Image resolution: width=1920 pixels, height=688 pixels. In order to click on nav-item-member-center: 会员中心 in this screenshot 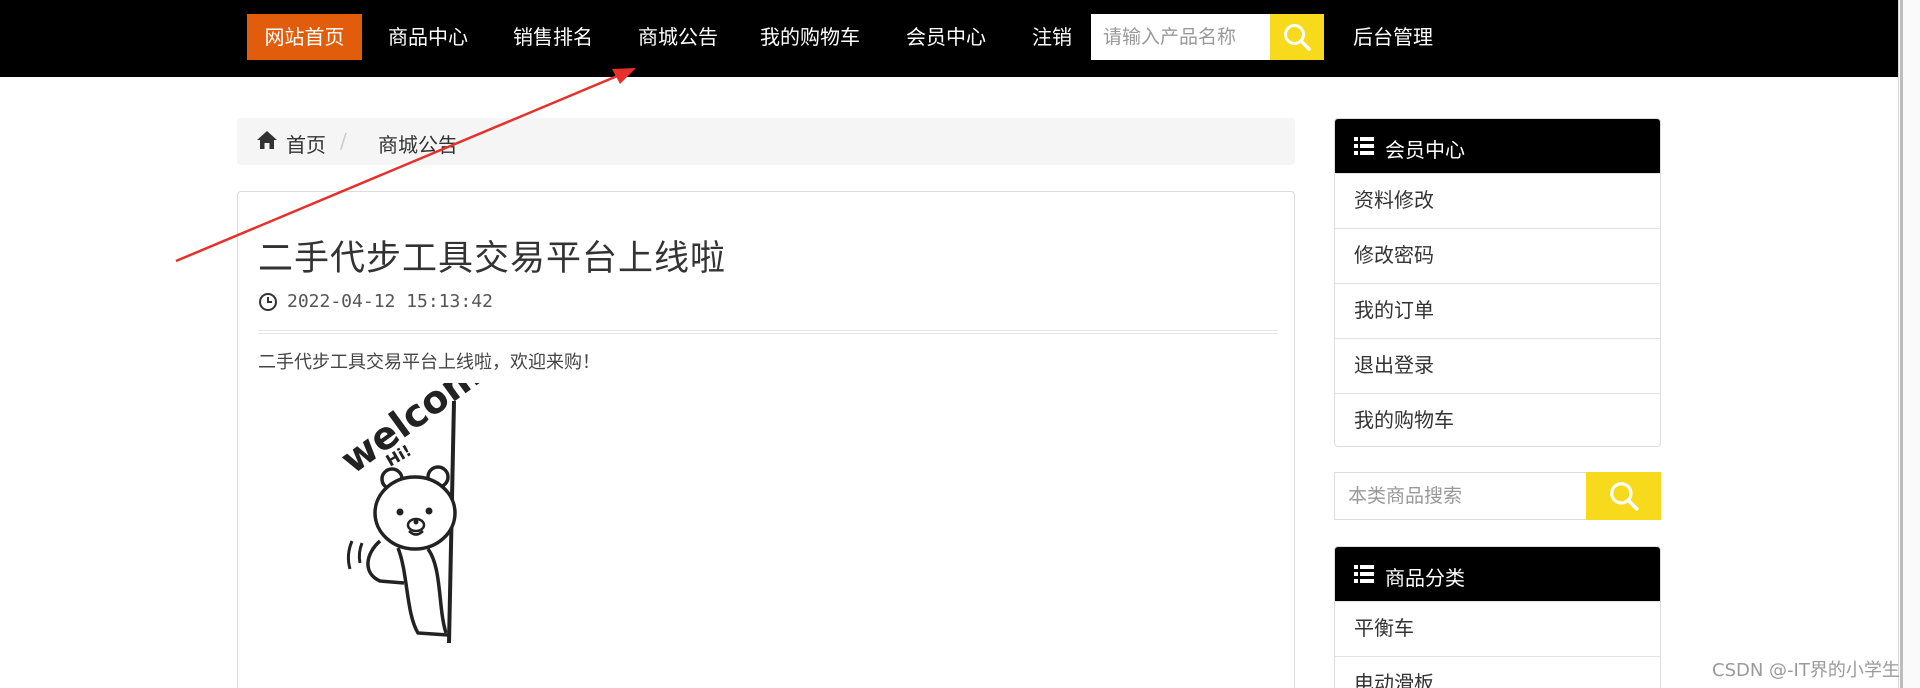, I will do `click(946, 37)`.